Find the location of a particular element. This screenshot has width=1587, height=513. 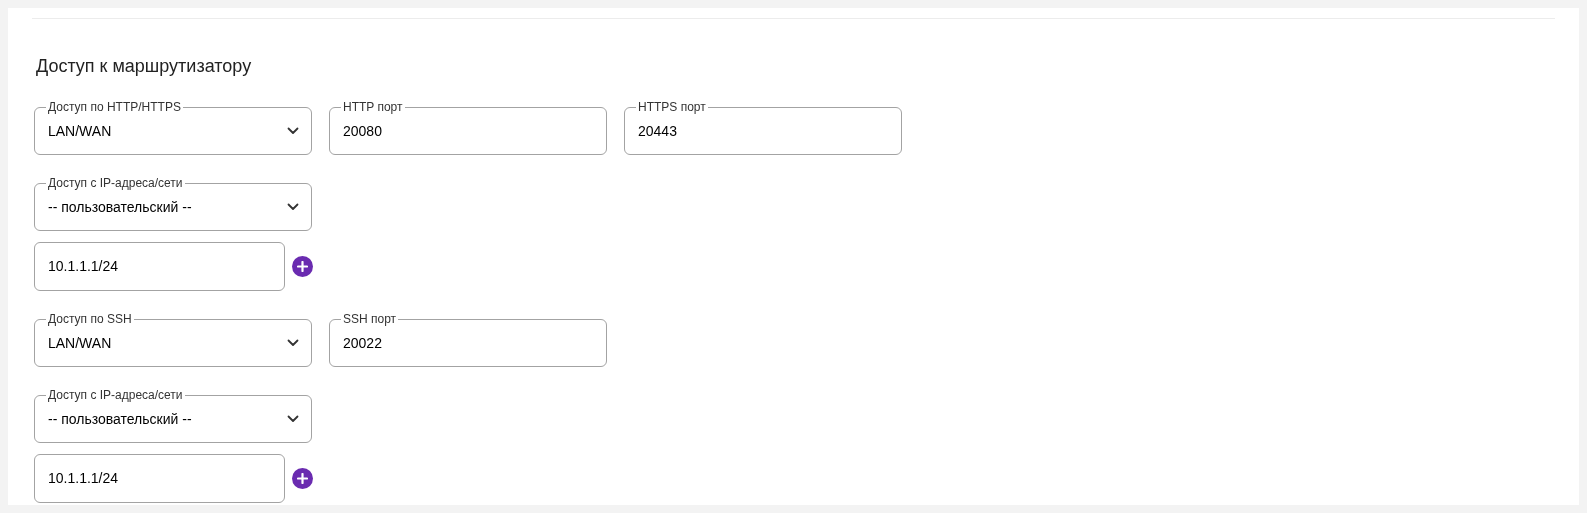

dropdown: Доступ по SSH LAN/WAN is located at coordinates (173, 339).